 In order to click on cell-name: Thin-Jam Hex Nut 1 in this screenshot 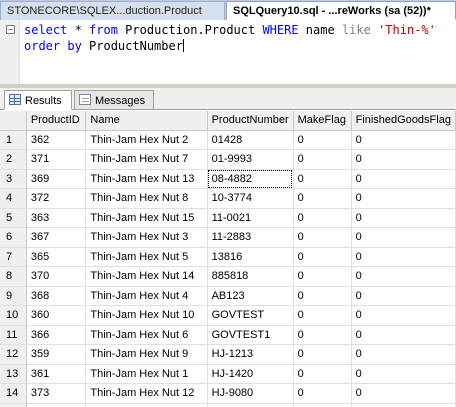, I will do `click(146, 374)`.